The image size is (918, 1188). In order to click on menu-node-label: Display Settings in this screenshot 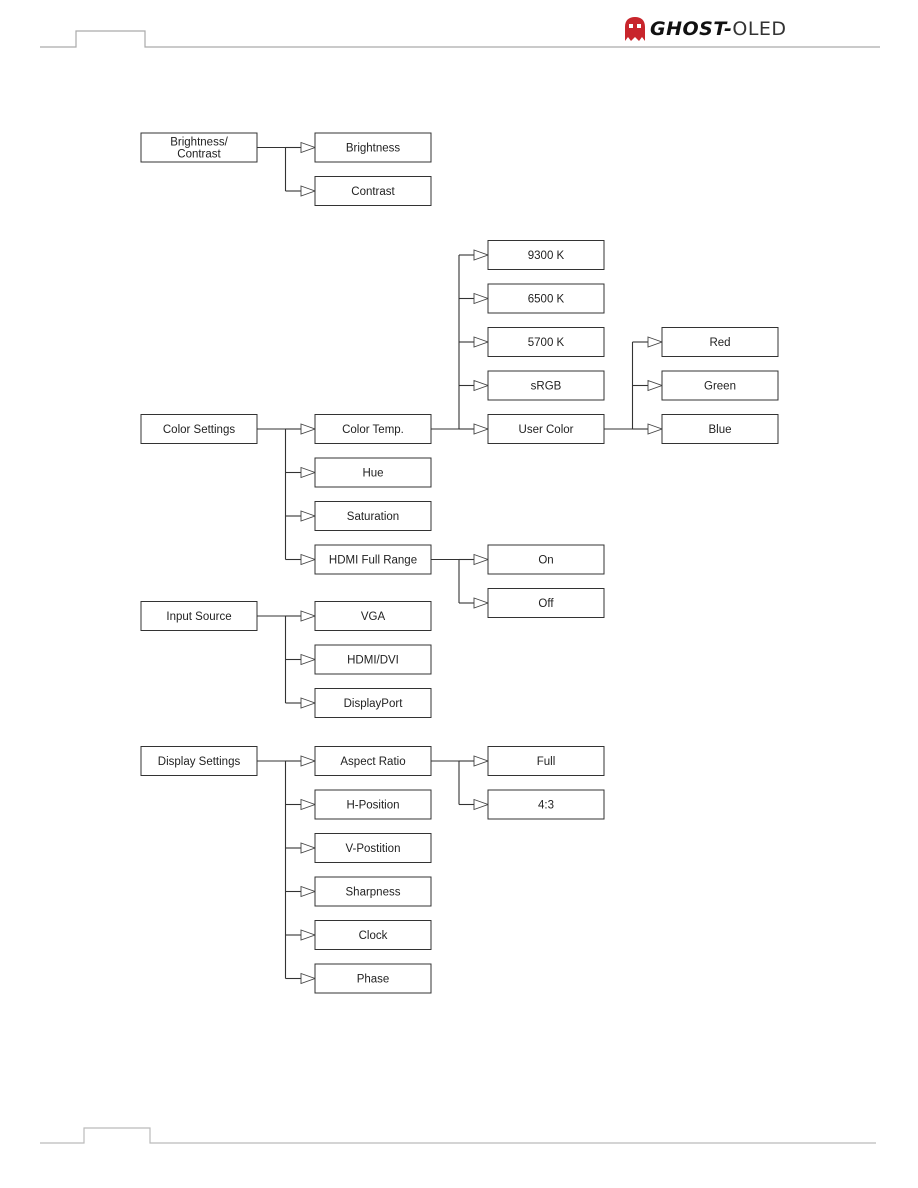, I will do `click(199, 762)`.